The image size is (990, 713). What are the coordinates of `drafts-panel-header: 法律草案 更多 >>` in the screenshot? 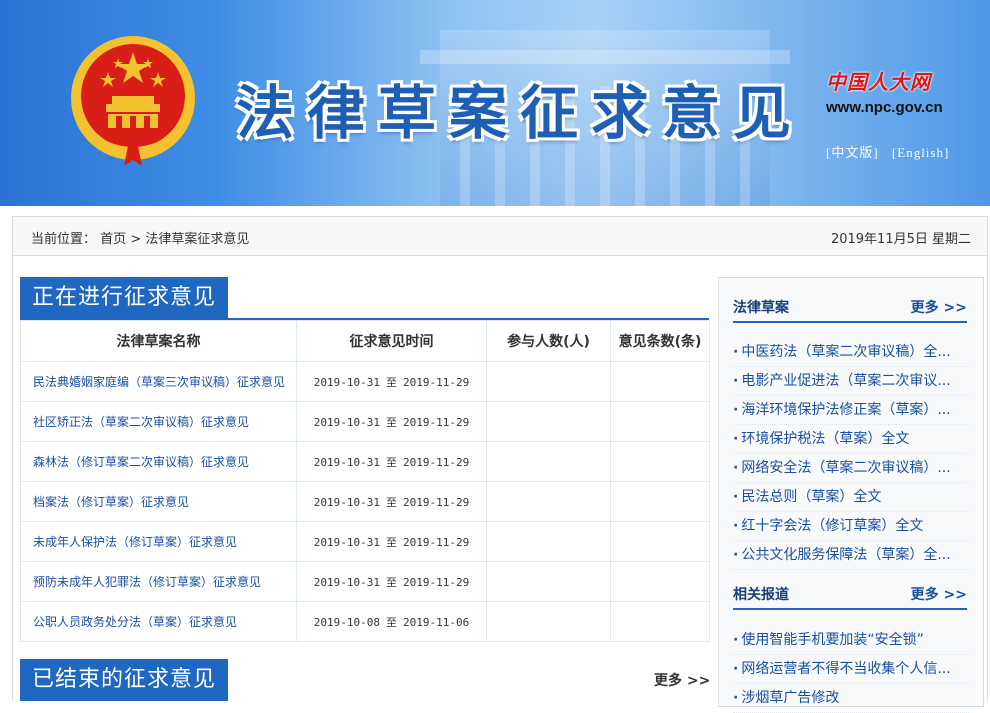 It's located at (850, 310).